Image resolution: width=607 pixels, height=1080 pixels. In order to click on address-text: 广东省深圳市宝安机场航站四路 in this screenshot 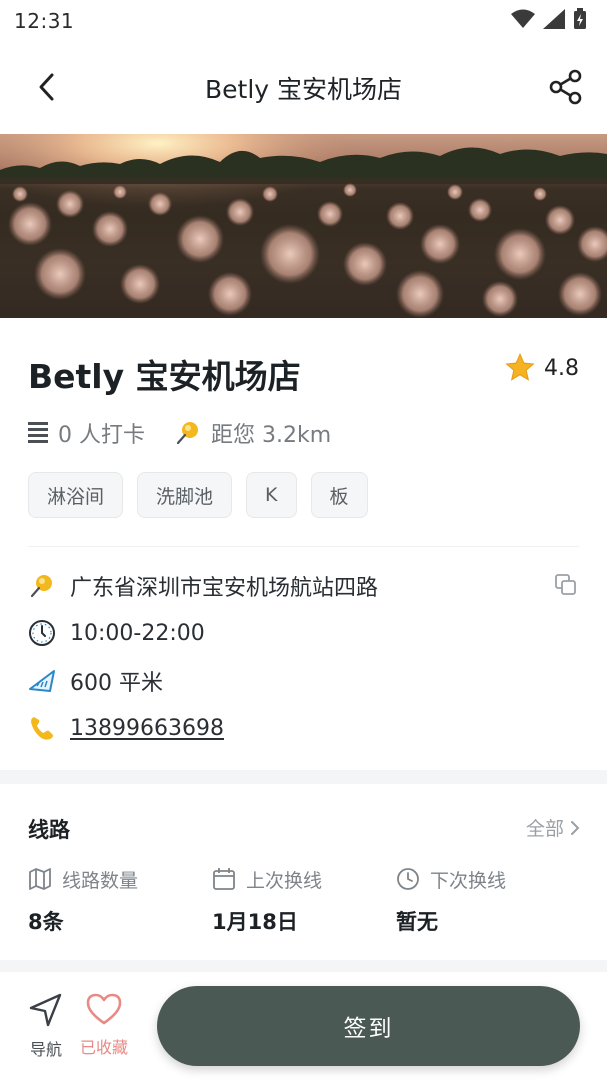, I will do `click(224, 588)`.